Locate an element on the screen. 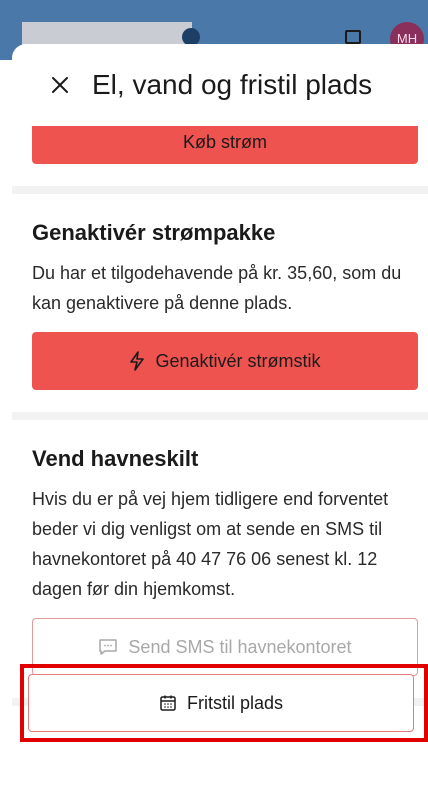 This screenshot has height=787, width=428. reactivate-button-label: Genaktivér strømstik is located at coordinates (238, 360).